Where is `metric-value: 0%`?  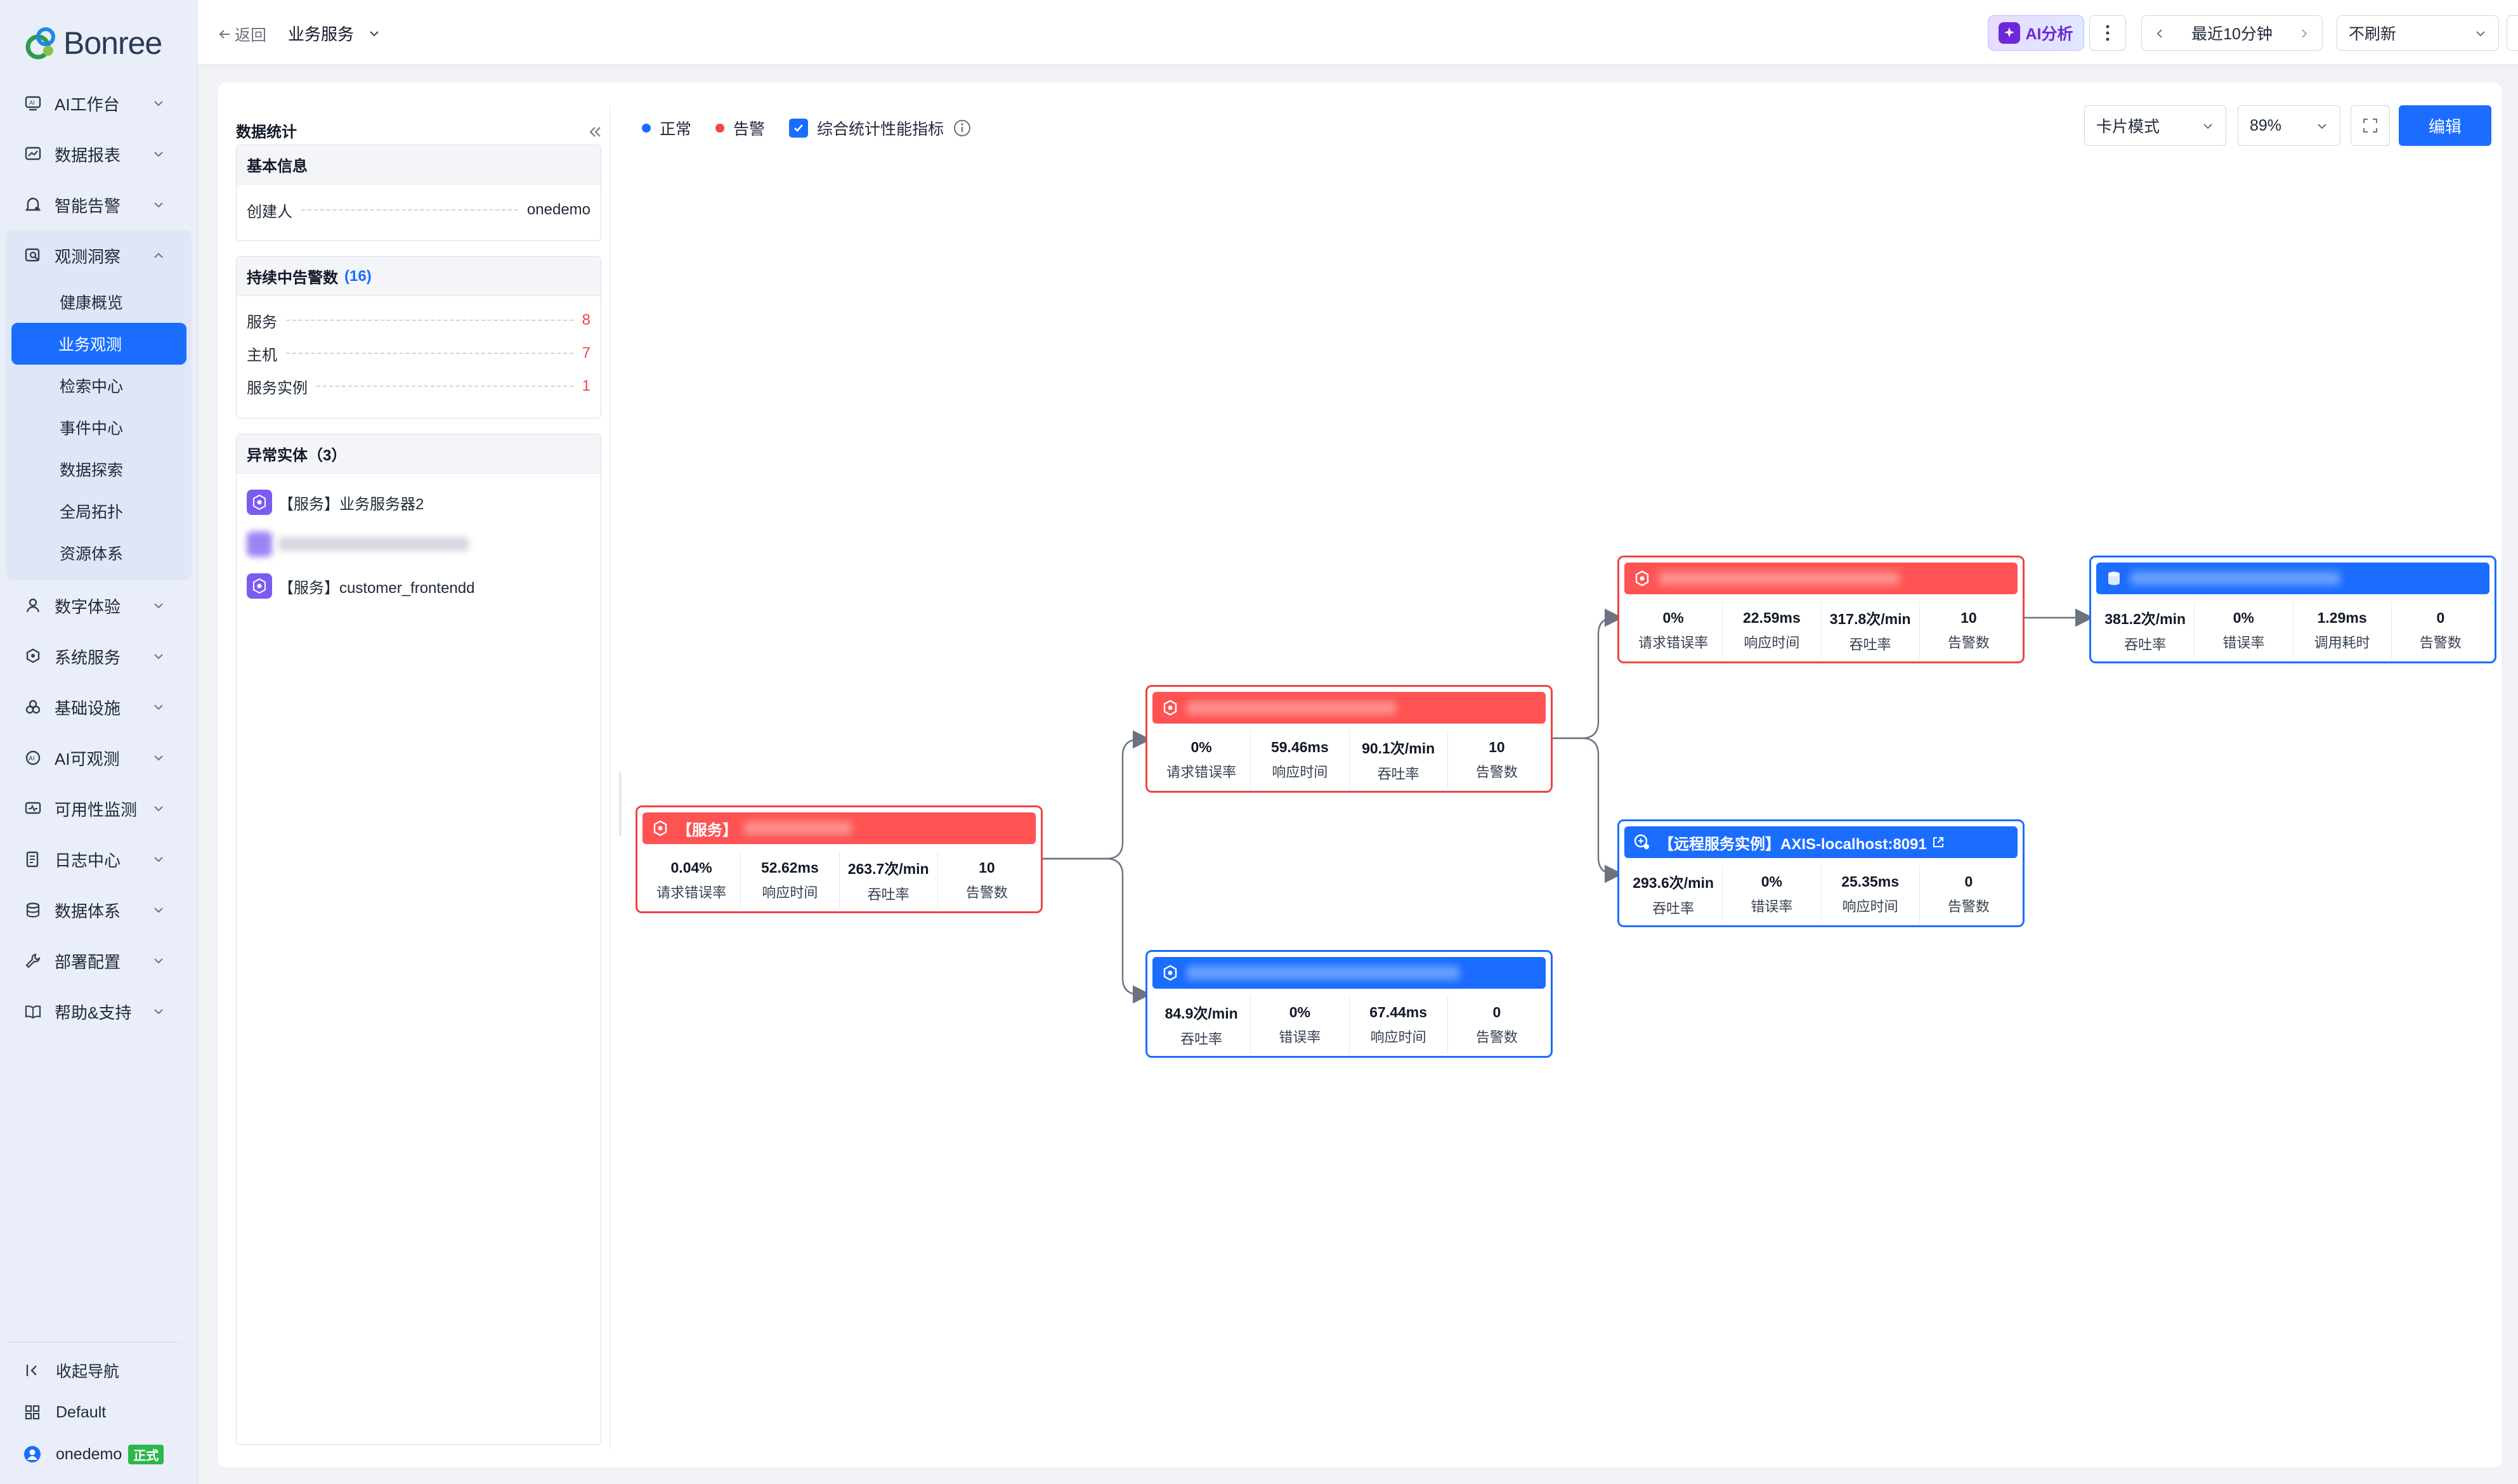 metric-value: 0% is located at coordinates (1201, 746).